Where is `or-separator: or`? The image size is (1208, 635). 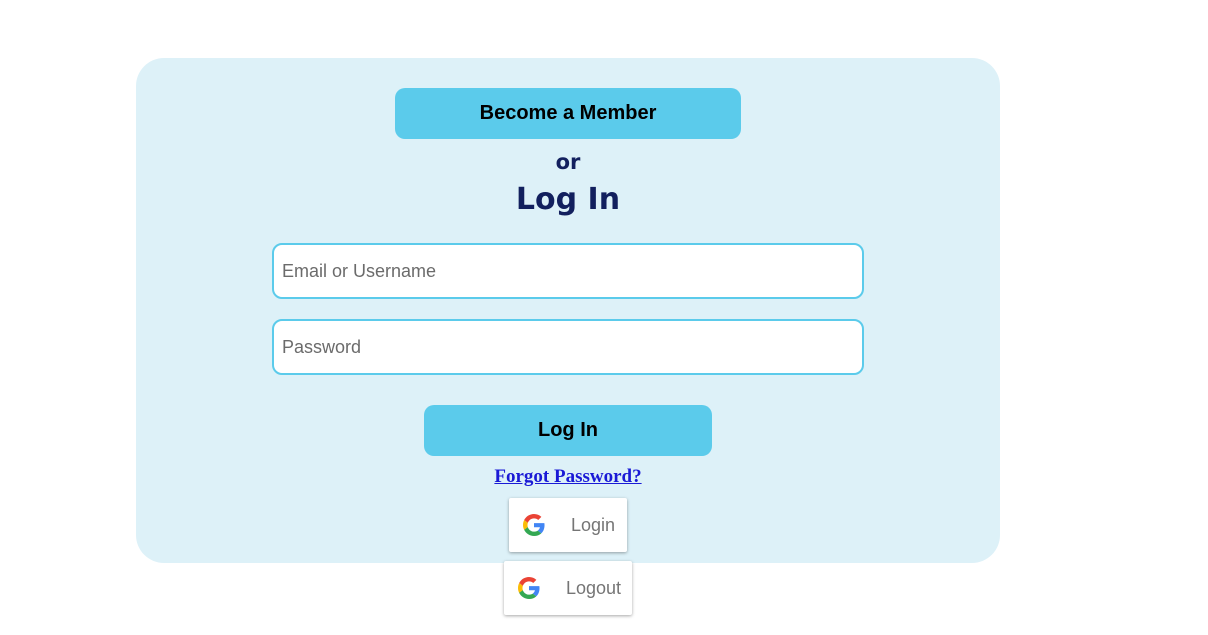 or-separator: or is located at coordinates (568, 162).